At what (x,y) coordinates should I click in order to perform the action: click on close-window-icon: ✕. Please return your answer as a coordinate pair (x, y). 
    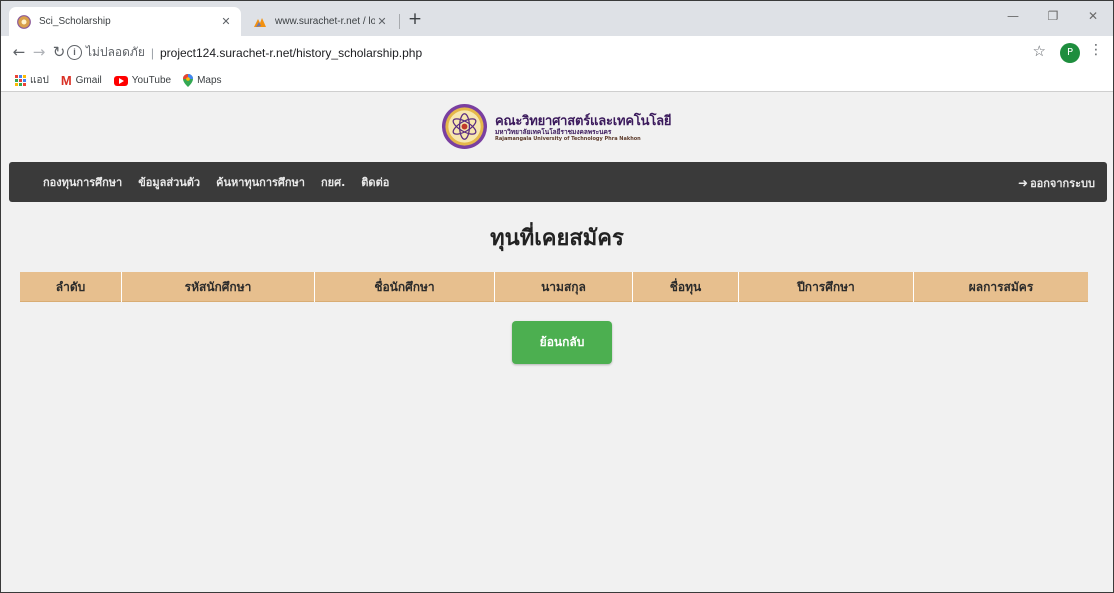
    Looking at the image, I should click on (1093, 17).